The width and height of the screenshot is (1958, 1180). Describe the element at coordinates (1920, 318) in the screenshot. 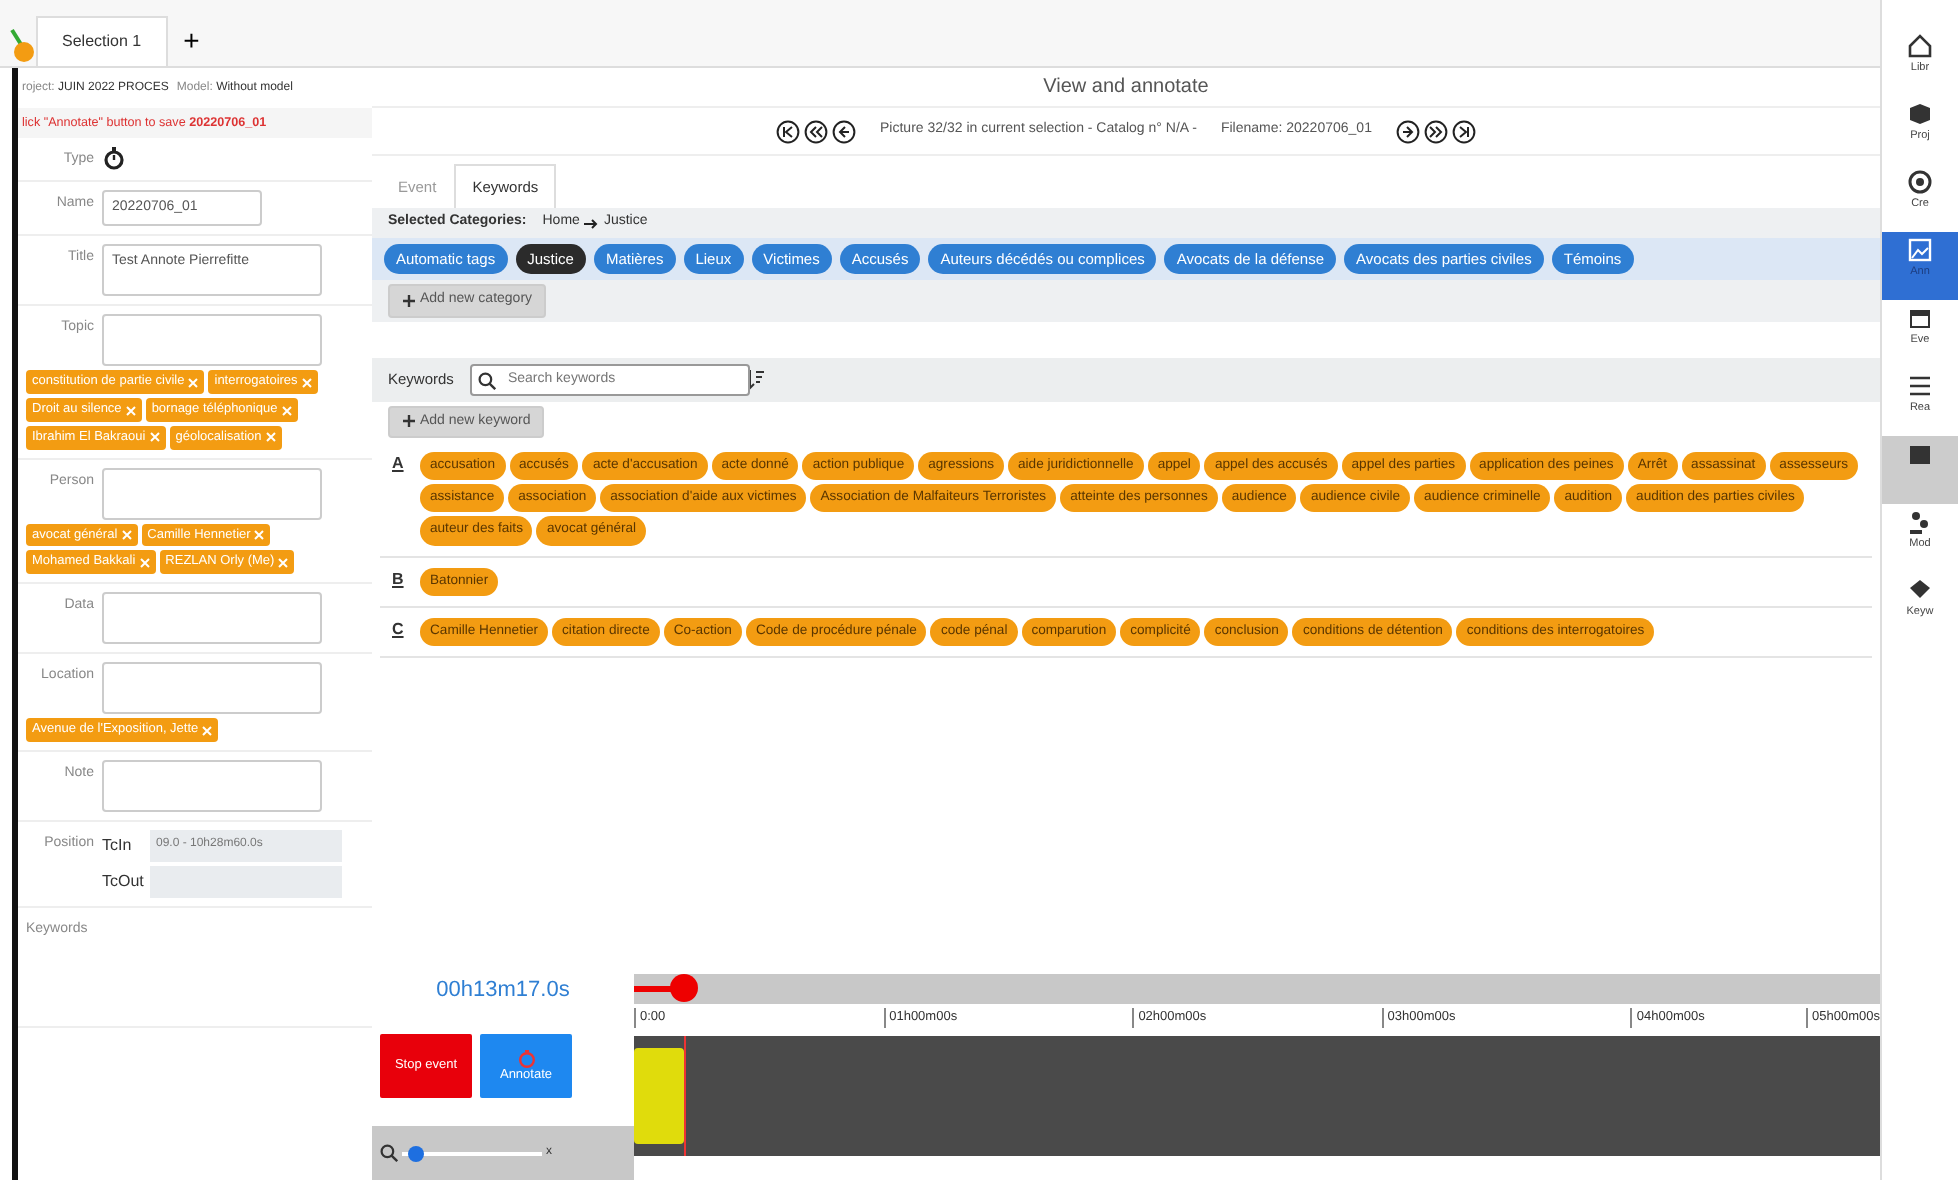

I see `calendar-icon` at that location.